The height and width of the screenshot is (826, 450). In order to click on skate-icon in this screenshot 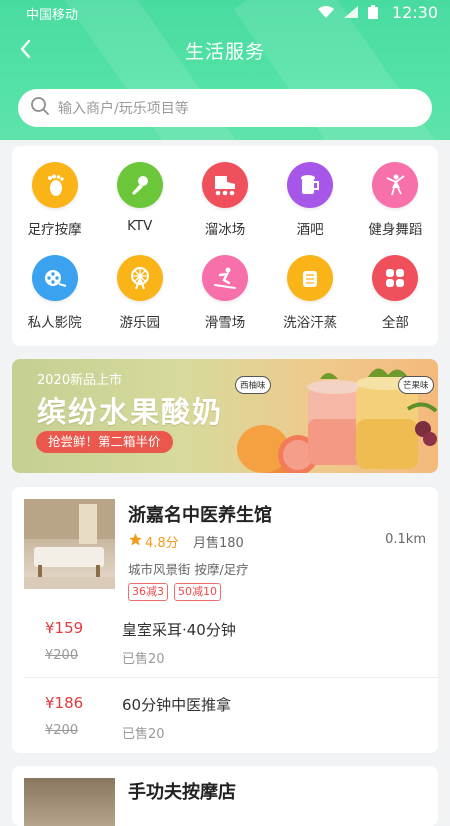, I will do `click(224, 185)`.